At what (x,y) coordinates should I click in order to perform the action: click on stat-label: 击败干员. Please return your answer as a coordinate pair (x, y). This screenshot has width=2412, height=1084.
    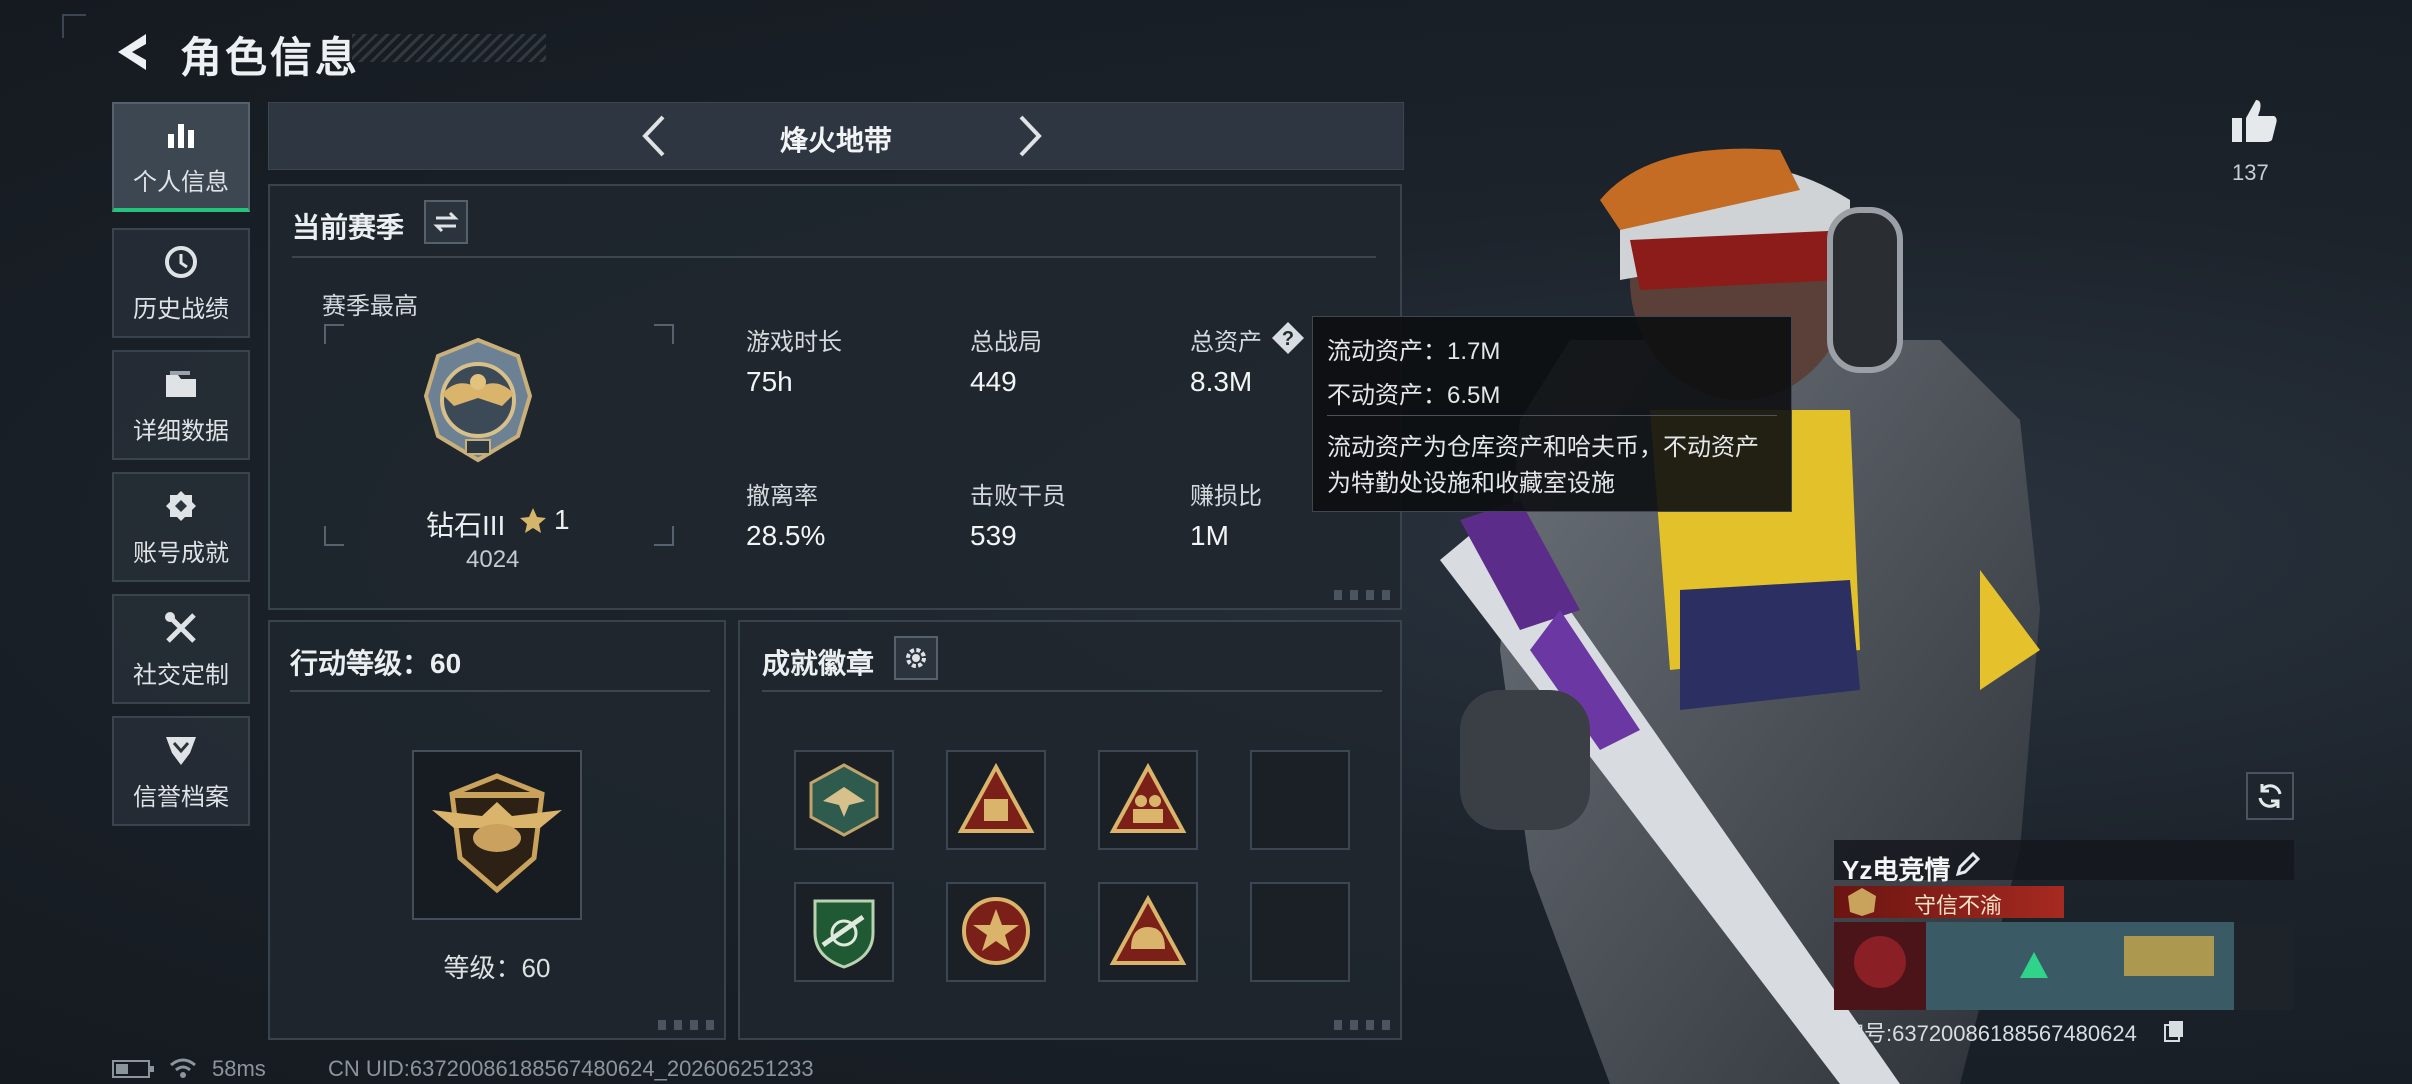
    Looking at the image, I should click on (1018, 496).